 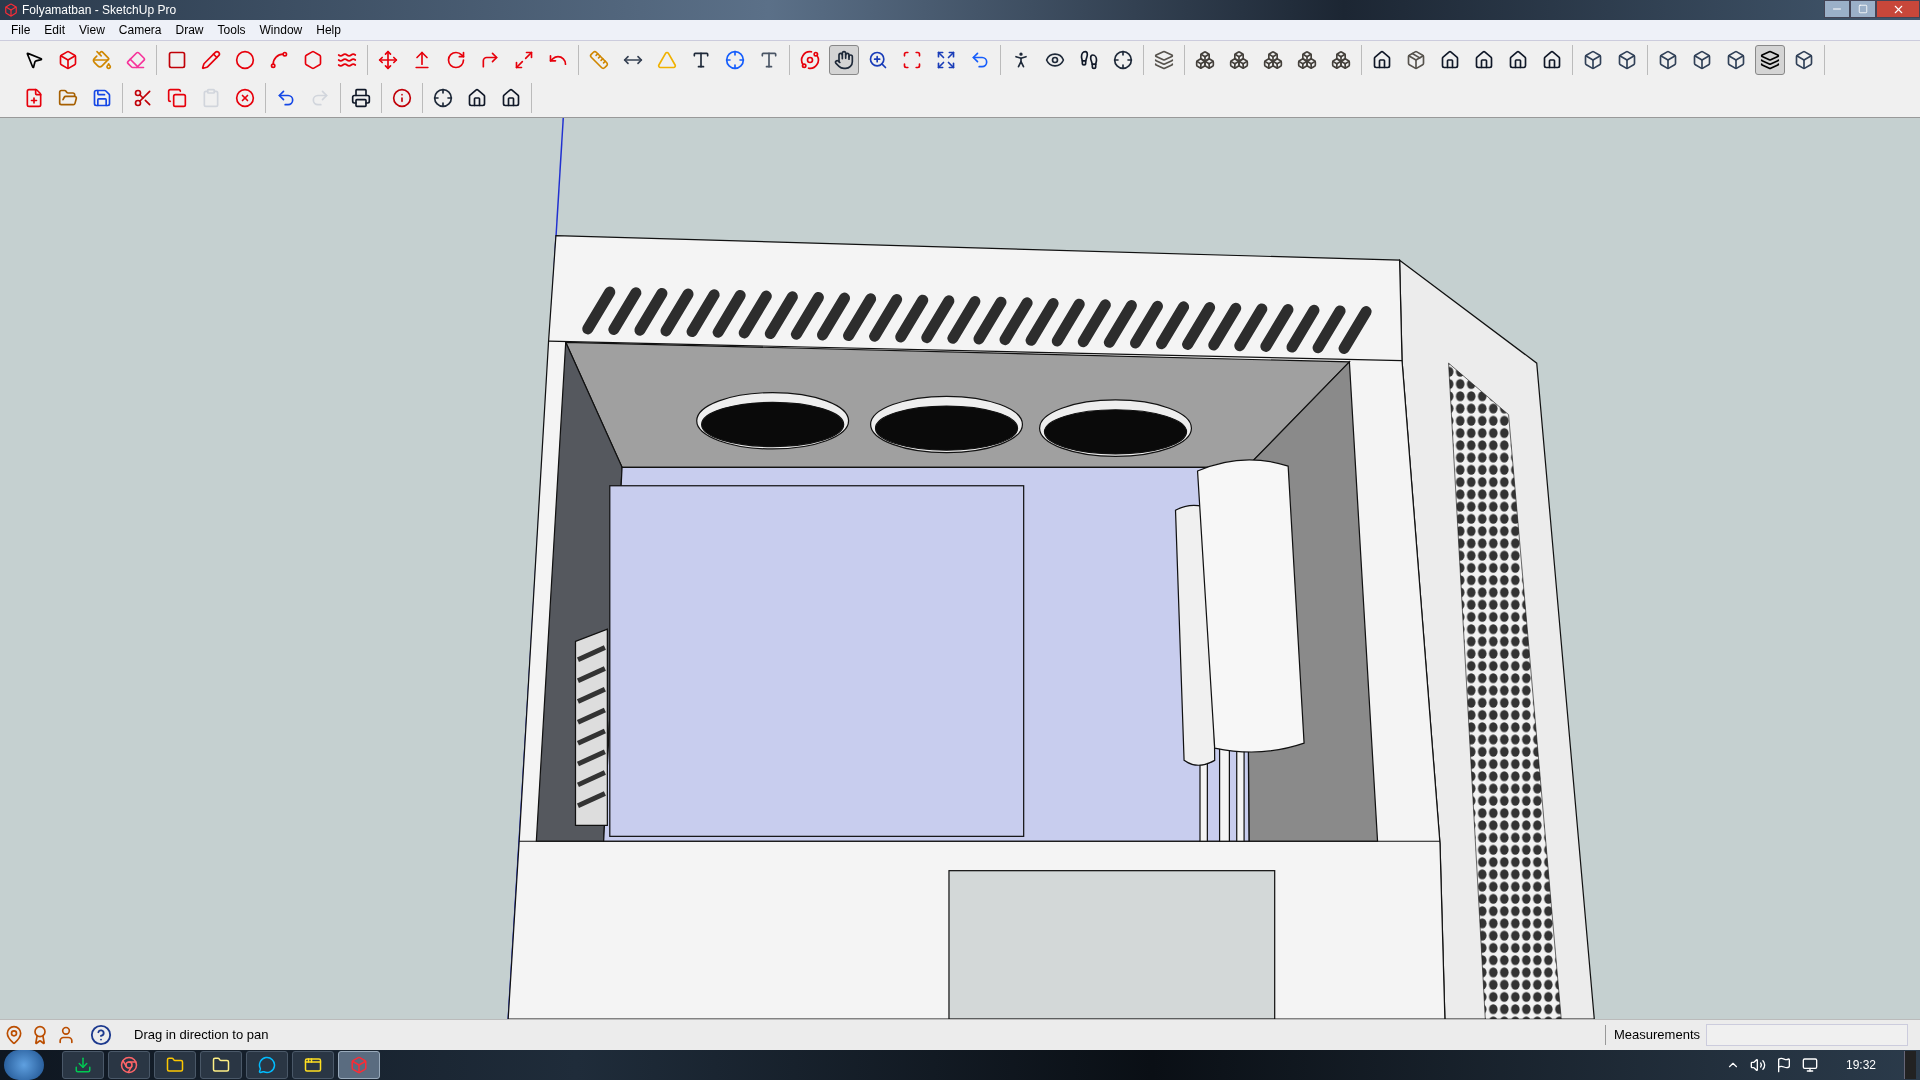 I want to click on menu-item: Camera, so click(x=140, y=30).